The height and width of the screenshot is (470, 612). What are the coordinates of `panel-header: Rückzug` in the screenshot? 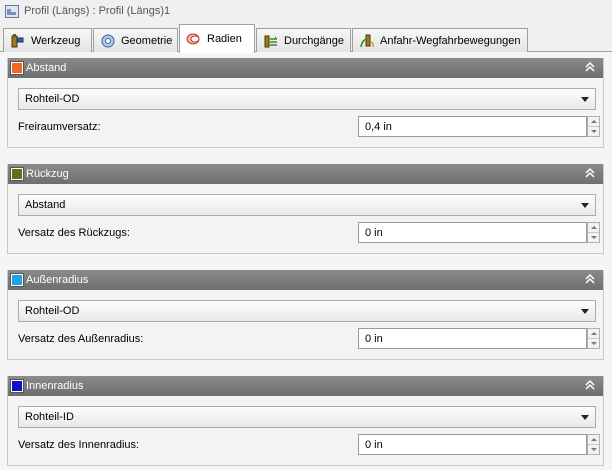 It's located at (305, 174).